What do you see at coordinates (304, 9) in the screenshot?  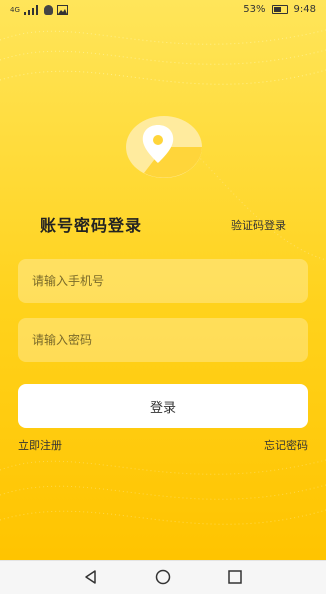 I see `clock: 9:48` at bounding box center [304, 9].